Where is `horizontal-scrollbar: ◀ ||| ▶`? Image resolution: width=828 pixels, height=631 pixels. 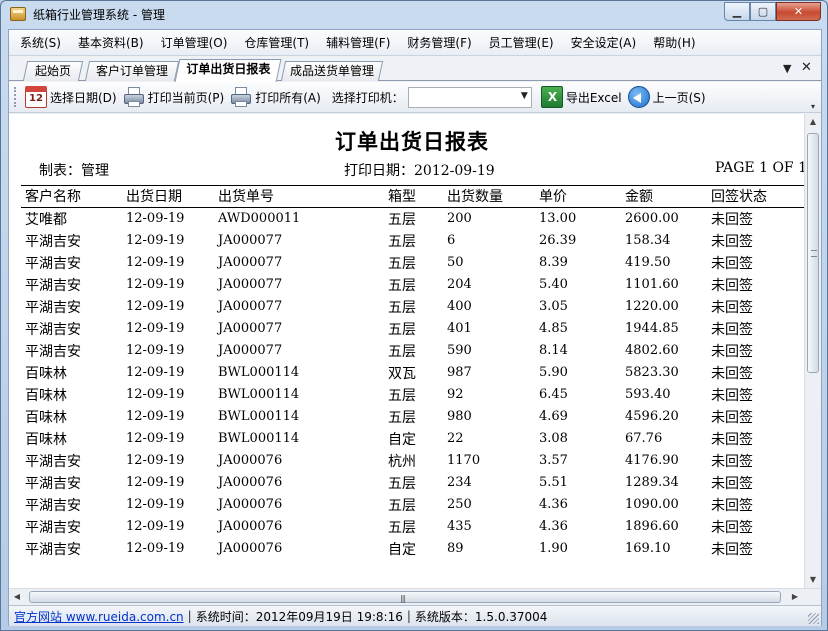
horizontal-scrollbar: ◀ ||| ▶ is located at coordinates (415, 596).